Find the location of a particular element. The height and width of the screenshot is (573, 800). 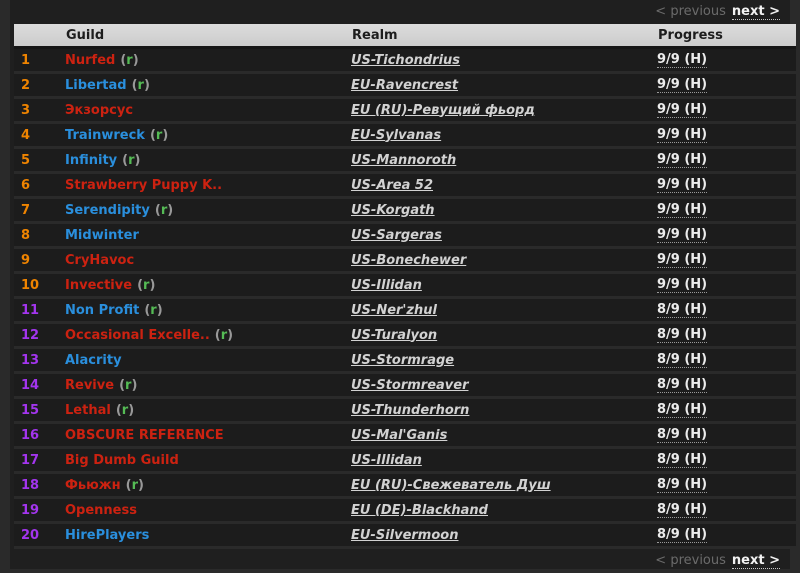

table-row: 10 Invective (r) US-Illidan 9/9 (H) is located at coordinates (405, 285).